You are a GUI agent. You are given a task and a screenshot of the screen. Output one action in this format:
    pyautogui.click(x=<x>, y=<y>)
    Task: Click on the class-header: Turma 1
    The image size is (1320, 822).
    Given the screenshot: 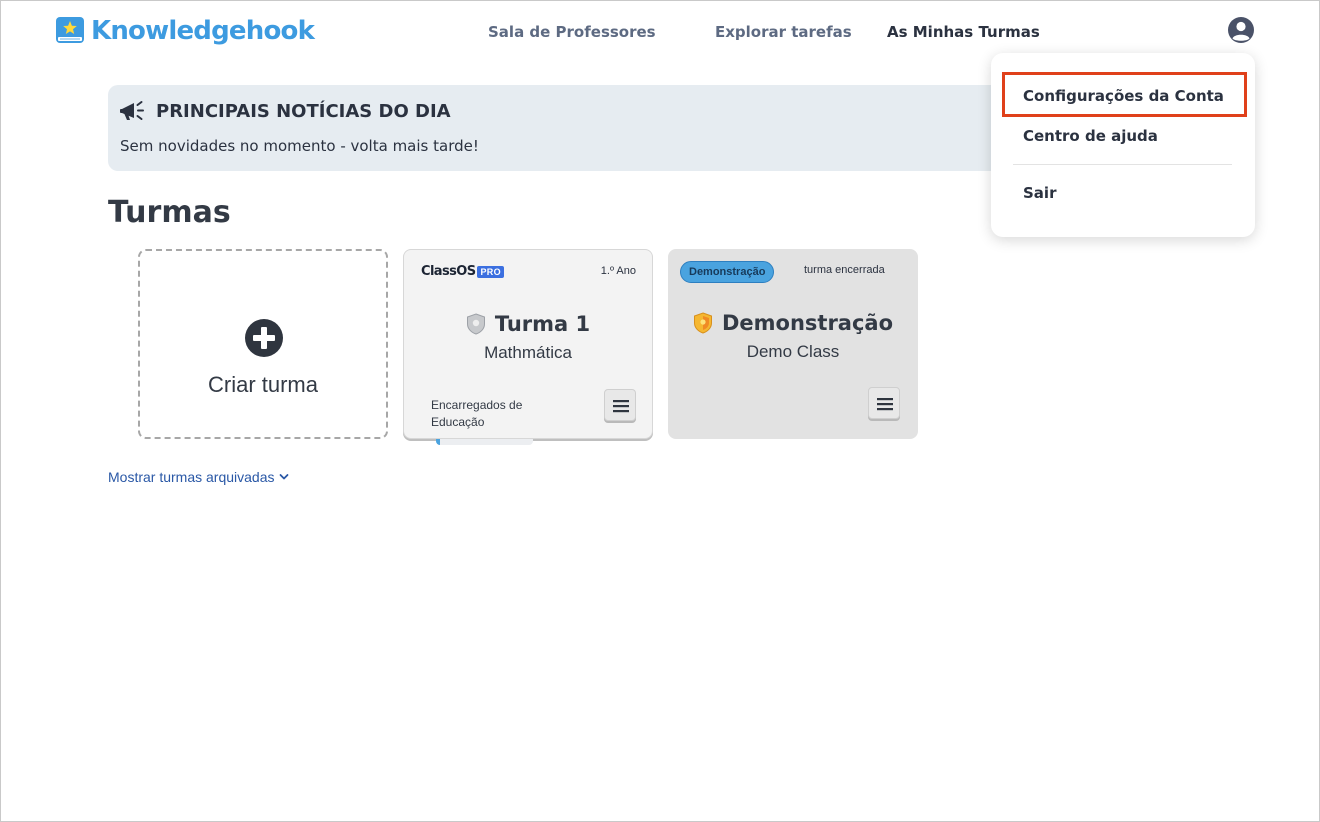 What is the action you would take?
    pyautogui.click(x=528, y=324)
    